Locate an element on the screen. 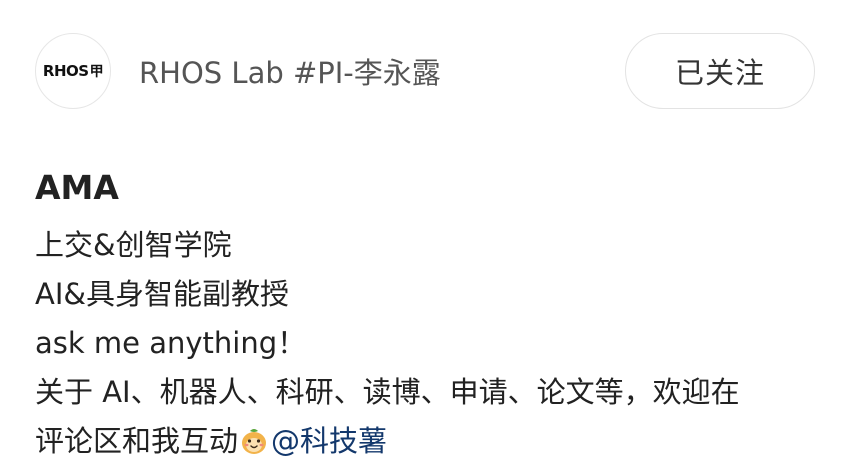 Image resolution: width=854 pixels, height=470 pixels. rhos-logo: RHOS 甲 is located at coordinates (73, 71).